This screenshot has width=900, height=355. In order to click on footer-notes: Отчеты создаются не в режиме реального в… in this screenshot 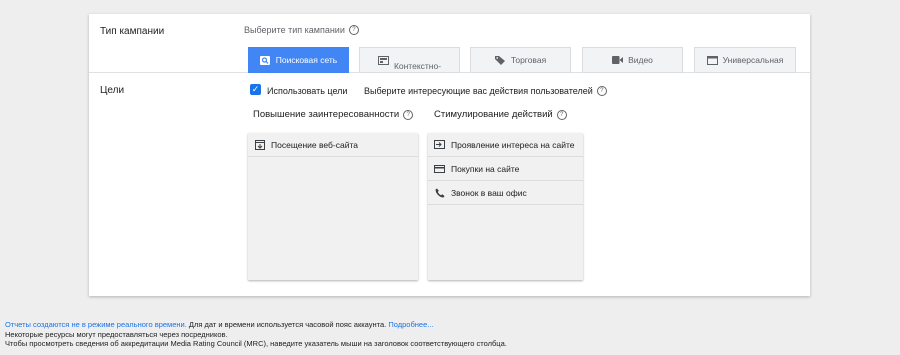, I will do `click(256, 334)`.